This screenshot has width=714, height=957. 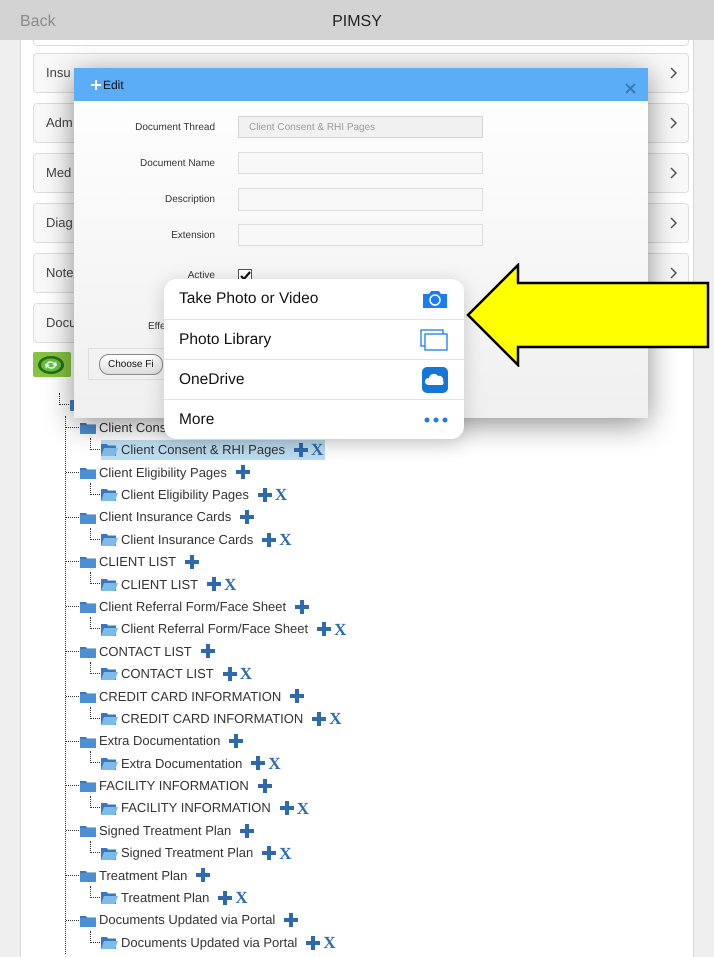 I want to click on tree-row: CONTACT LIST X, so click(x=177, y=674).